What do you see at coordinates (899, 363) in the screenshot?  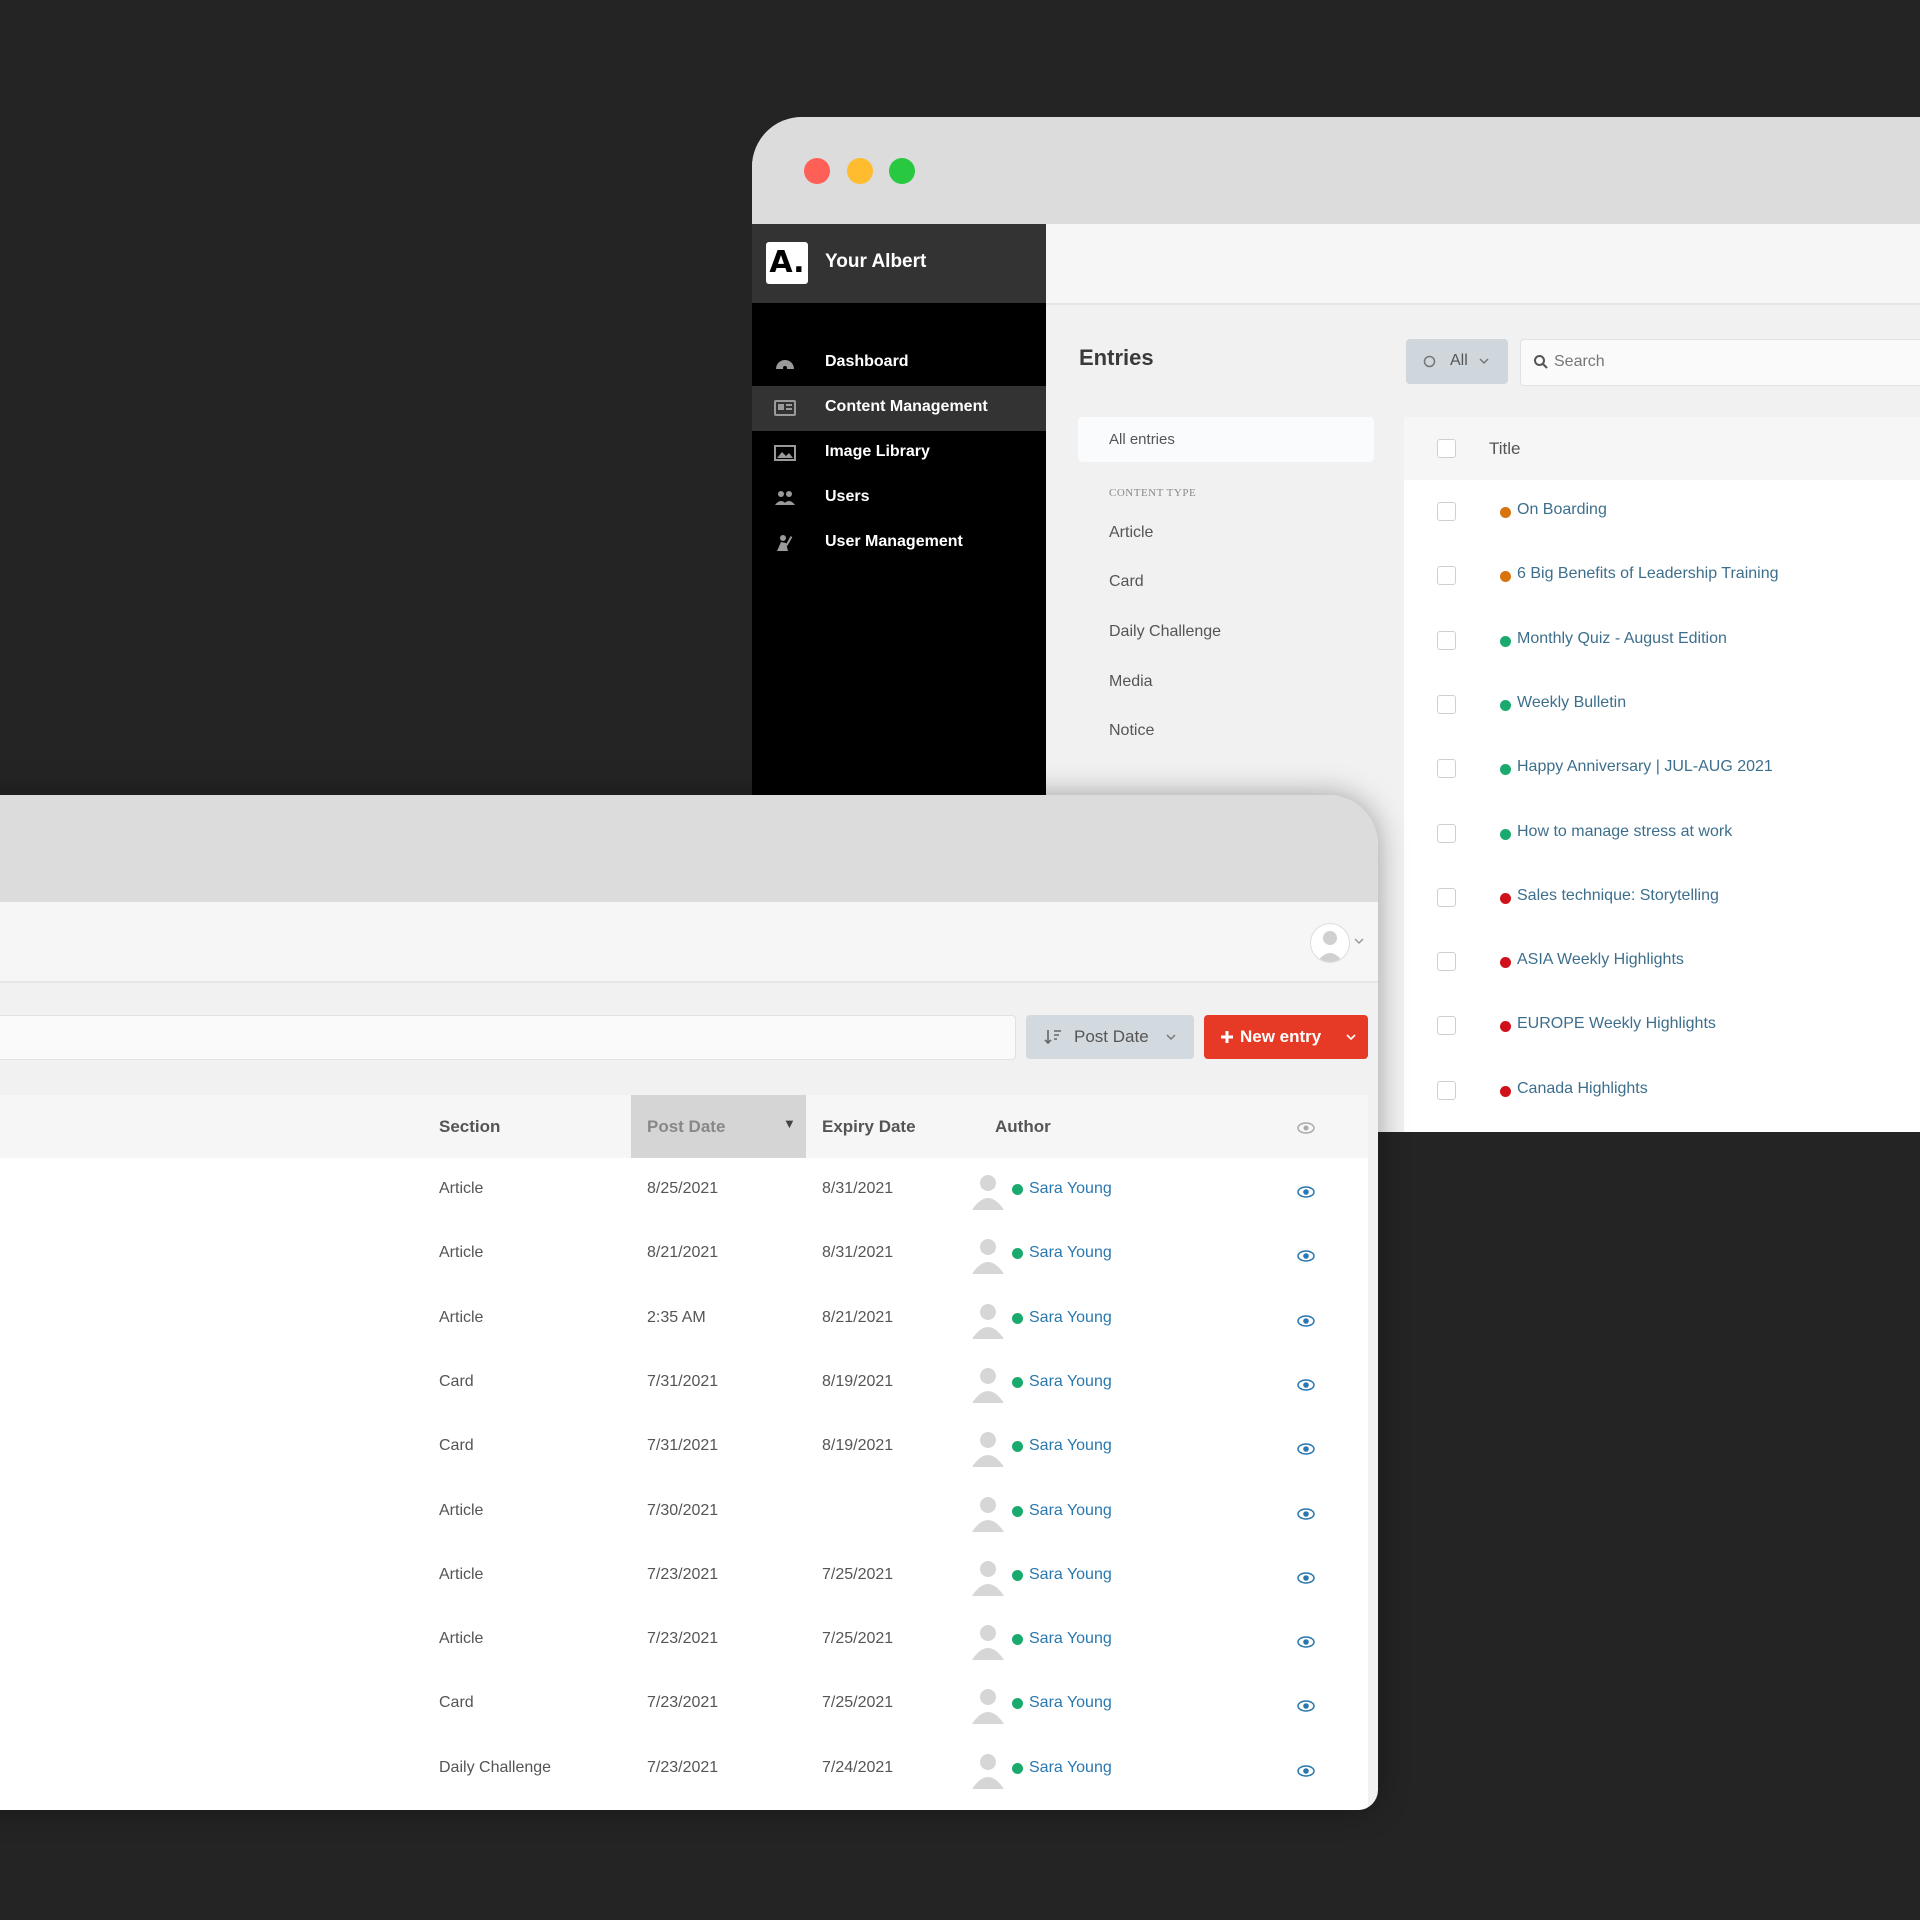 I see `sidebar-item-dashboard: Dashboard` at bounding box center [899, 363].